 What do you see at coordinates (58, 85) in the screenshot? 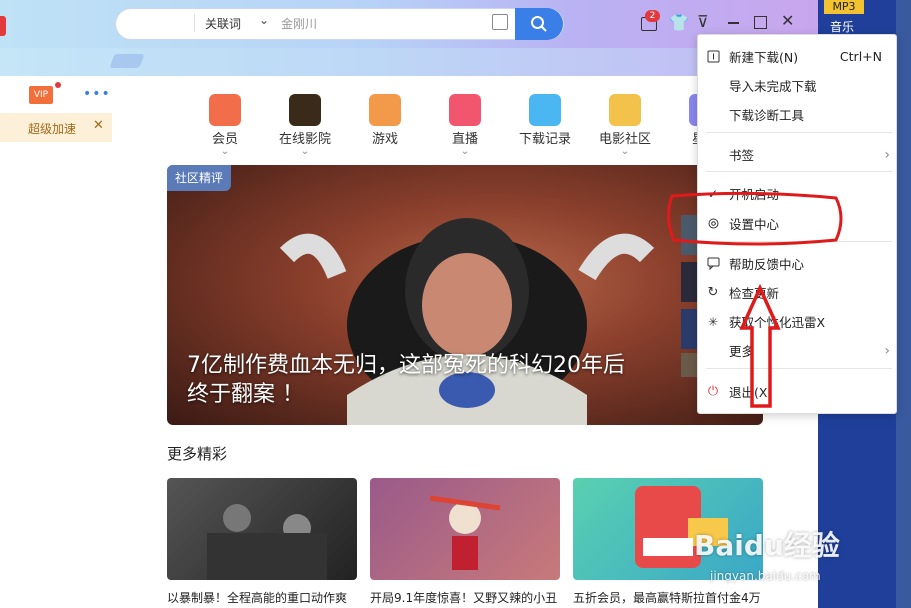
I see `red-dot` at bounding box center [58, 85].